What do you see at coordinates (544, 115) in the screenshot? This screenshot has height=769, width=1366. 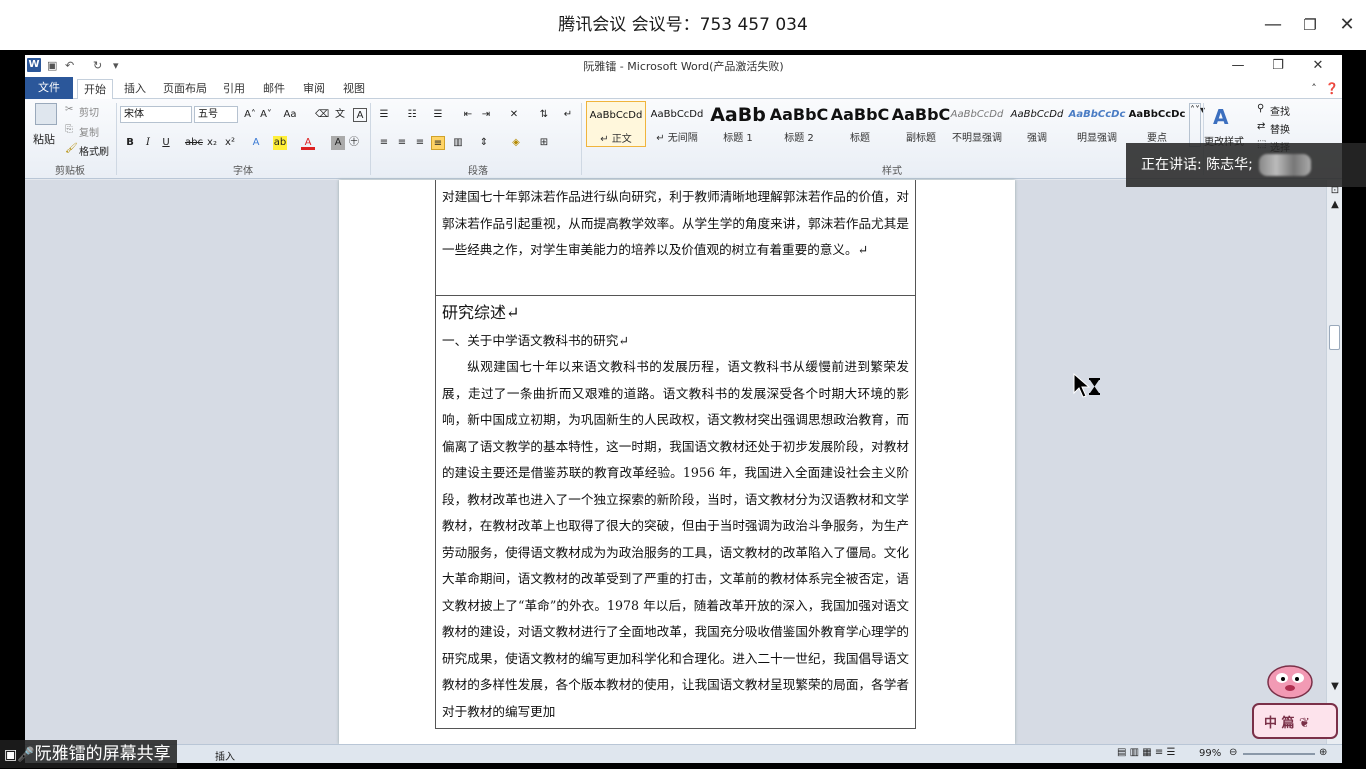 I see `sort-icon: ⇅` at bounding box center [544, 115].